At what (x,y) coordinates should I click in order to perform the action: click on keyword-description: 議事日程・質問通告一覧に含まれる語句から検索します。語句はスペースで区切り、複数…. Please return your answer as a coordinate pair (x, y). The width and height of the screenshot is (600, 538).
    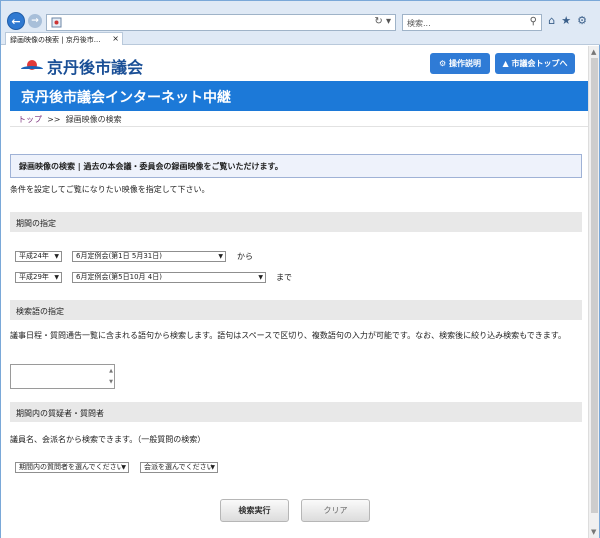
    Looking at the image, I should click on (288, 335).